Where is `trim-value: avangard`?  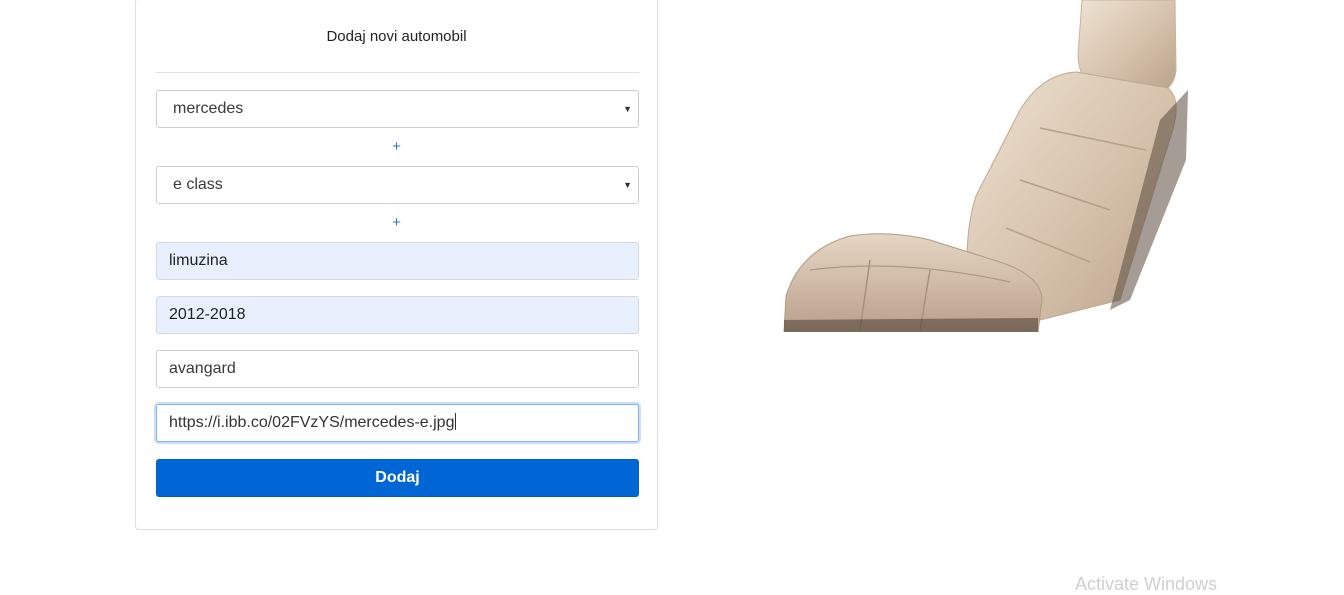
trim-value: avangard is located at coordinates (202, 368).